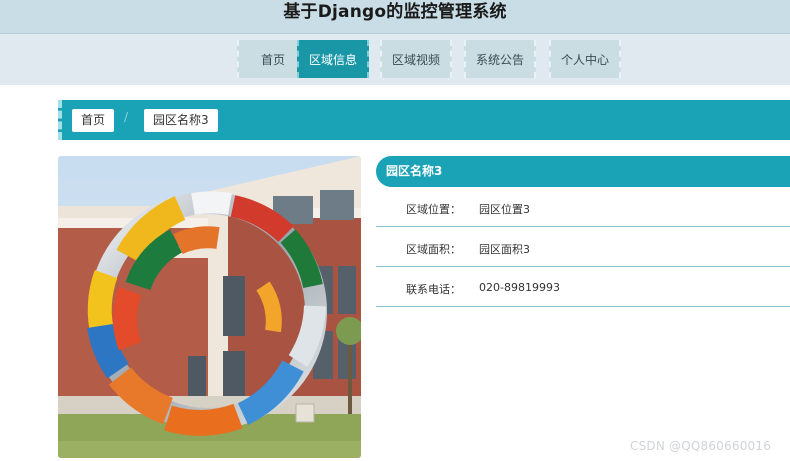 Image resolution: width=790 pixels, height=461 pixels. Describe the element at coordinates (181, 120) in the screenshot. I see `breadcrumb-current: 园区名称3` at that location.